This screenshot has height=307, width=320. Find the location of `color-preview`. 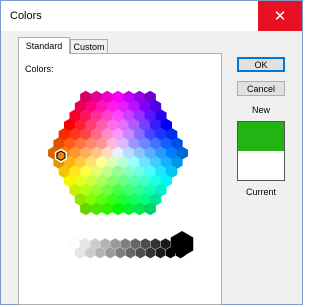

color-preview is located at coordinates (261, 151).